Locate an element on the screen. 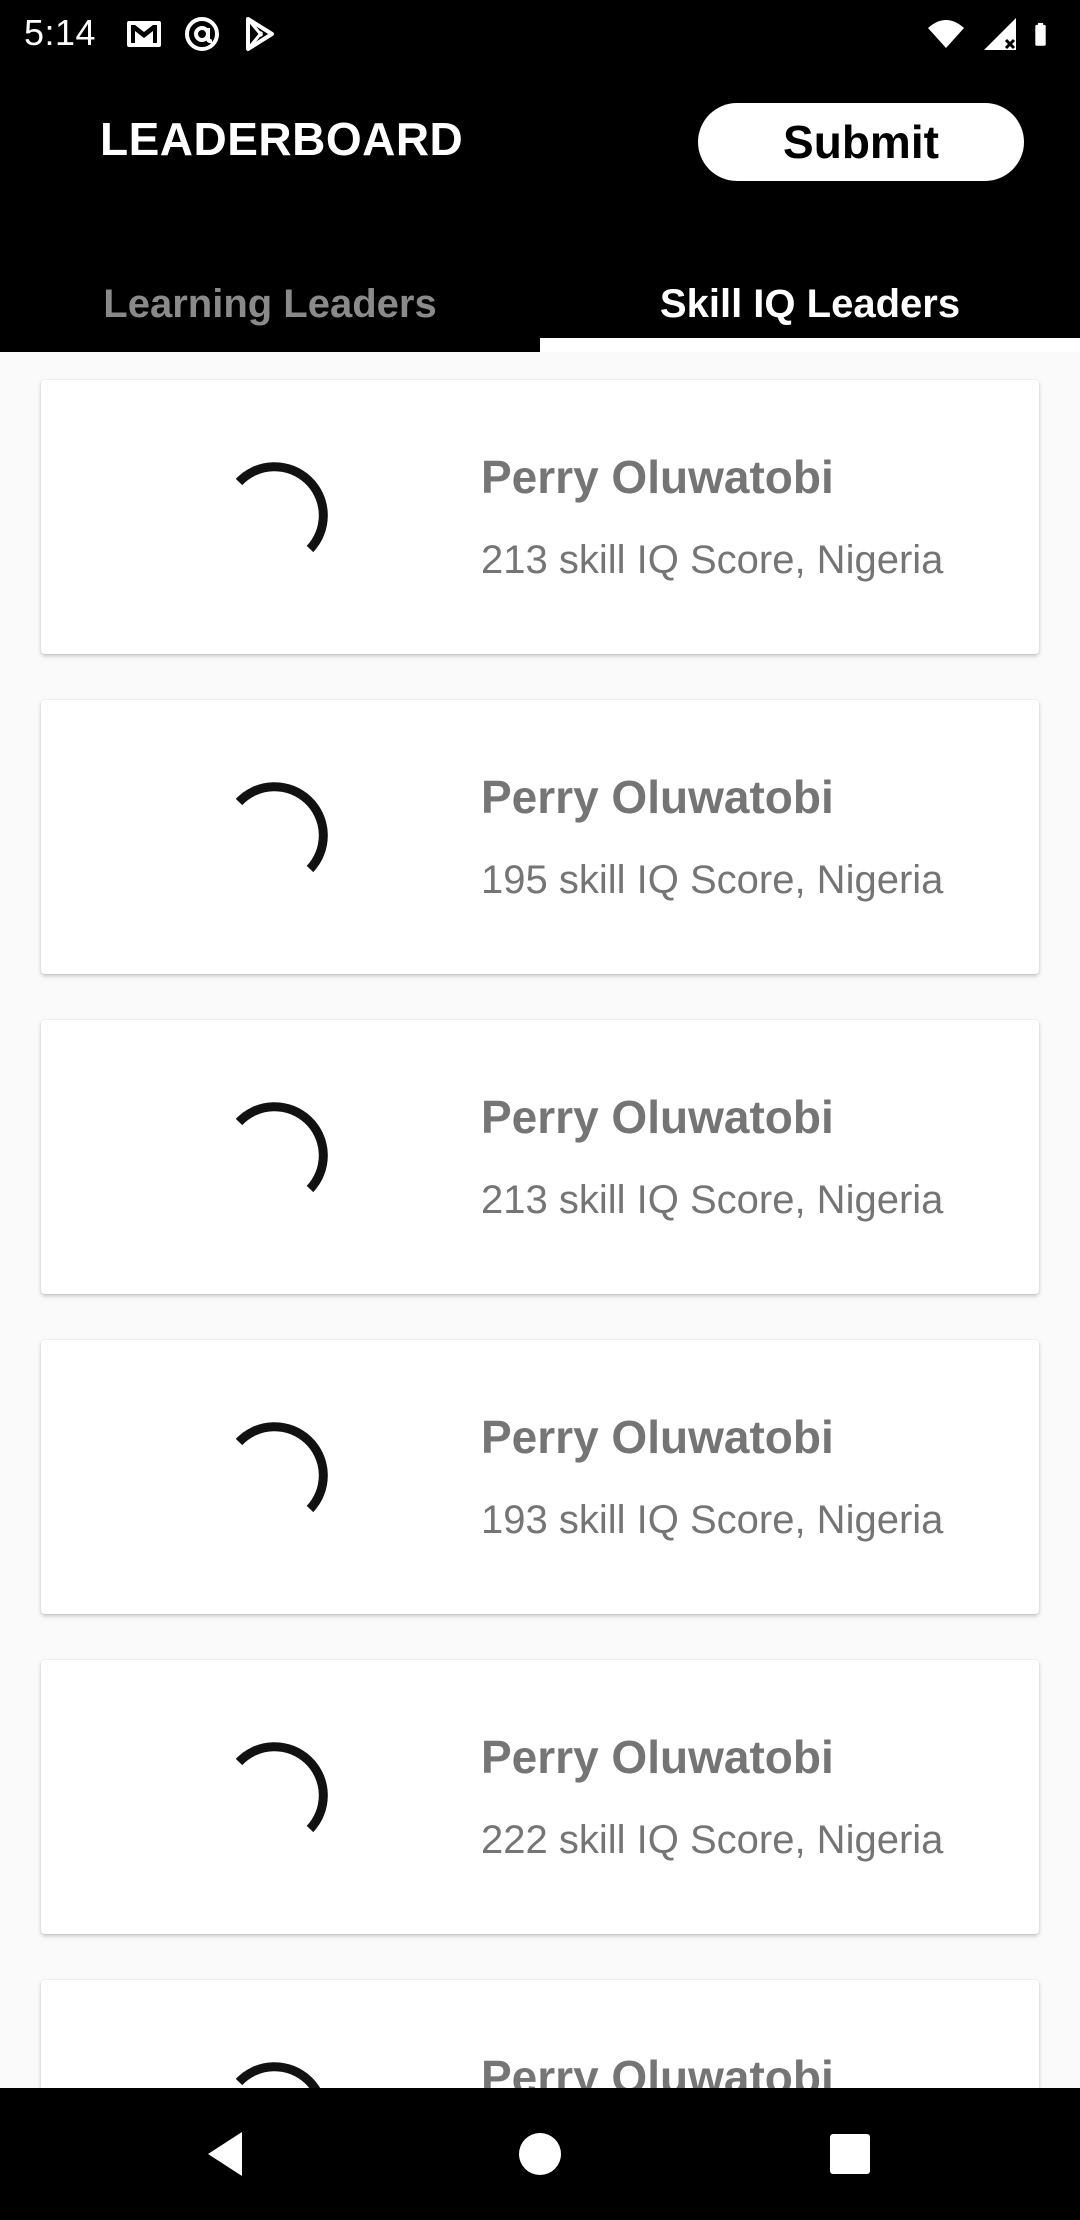 This screenshot has height=2220, width=1080. back-icon is located at coordinates (225, 2154).